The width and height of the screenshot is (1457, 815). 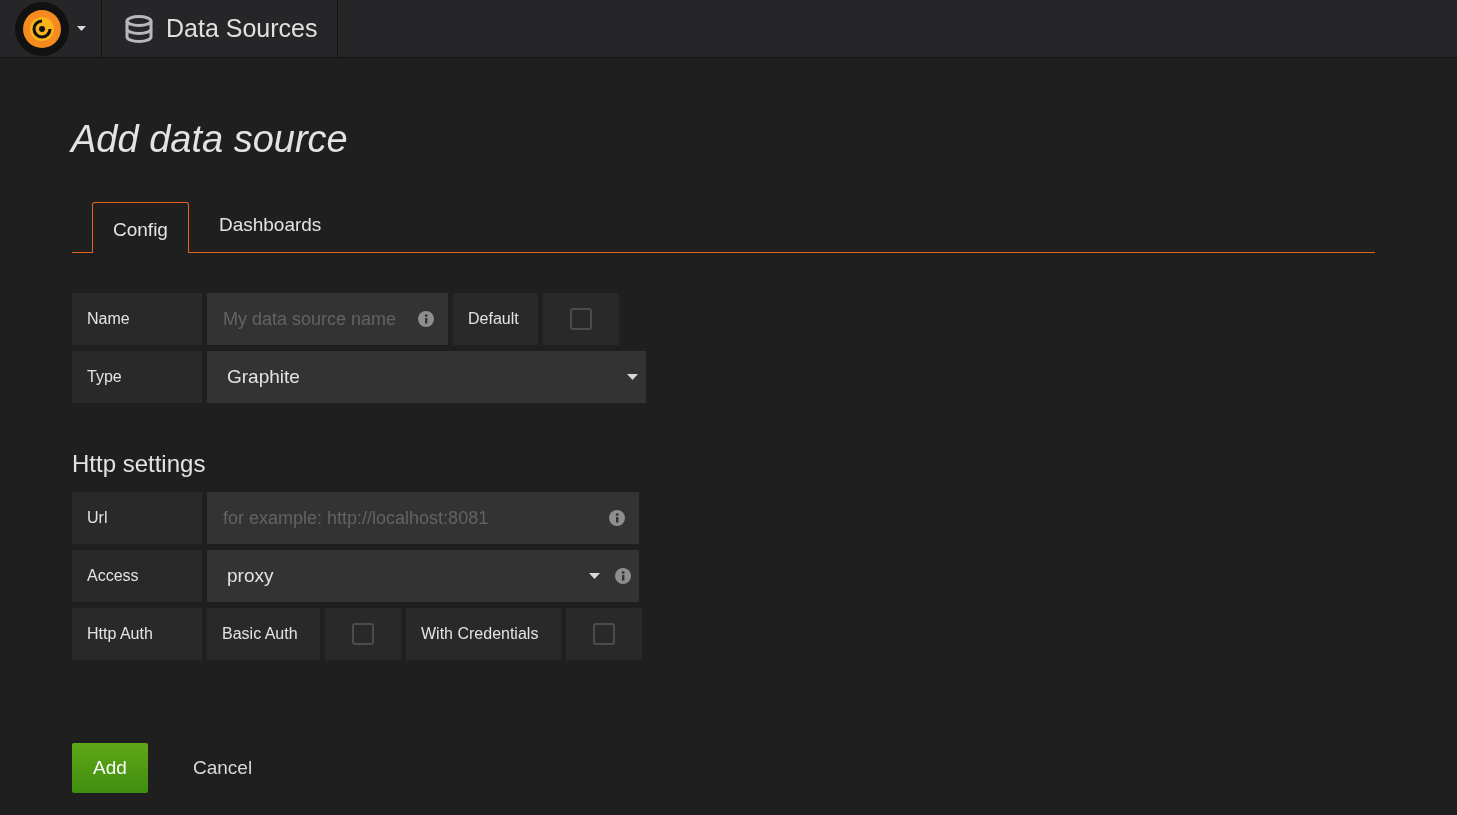 What do you see at coordinates (220, 28) in the screenshot?
I see `breadcrumb-link: Data Sources` at bounding box center [220, 28].